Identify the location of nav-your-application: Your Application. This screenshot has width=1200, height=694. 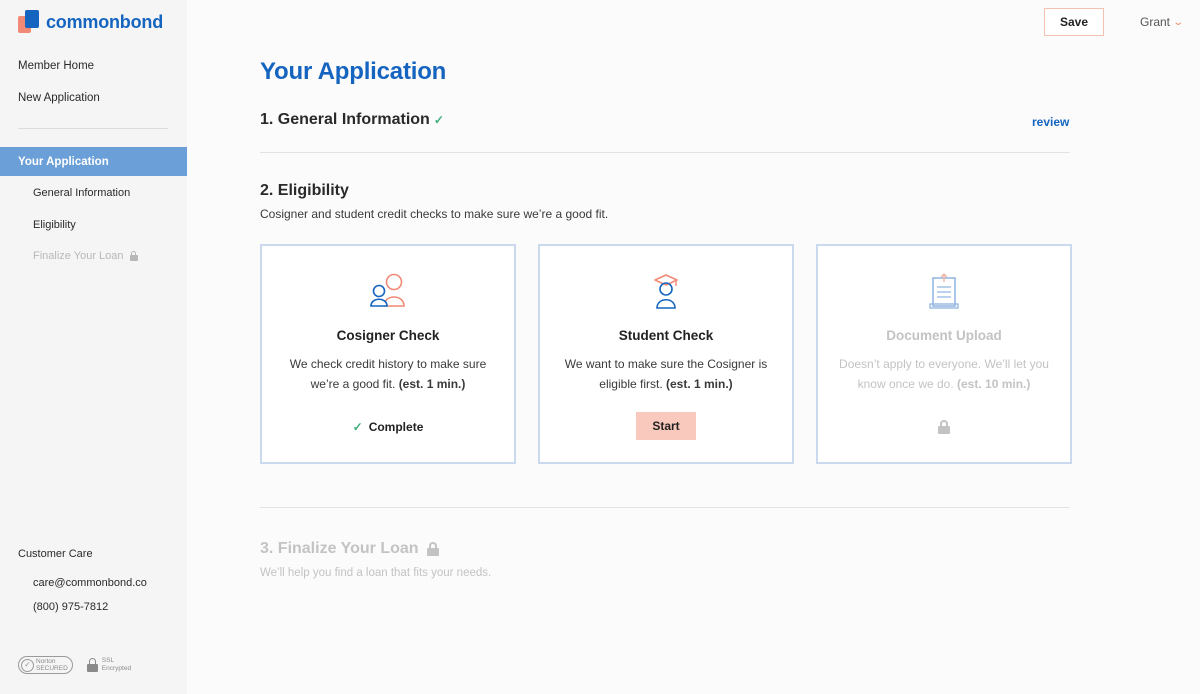
(93, 161).